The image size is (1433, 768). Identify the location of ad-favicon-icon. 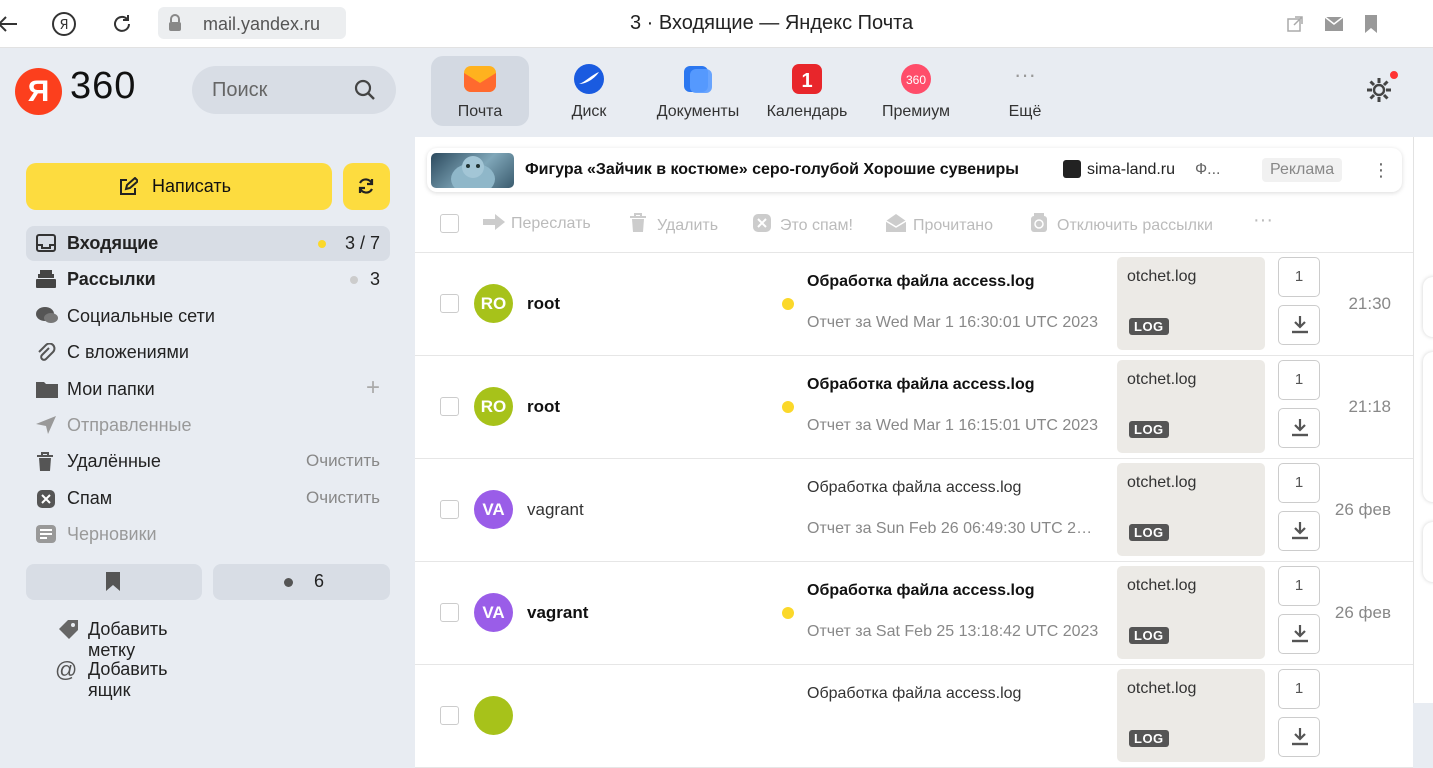
(1072, 169).